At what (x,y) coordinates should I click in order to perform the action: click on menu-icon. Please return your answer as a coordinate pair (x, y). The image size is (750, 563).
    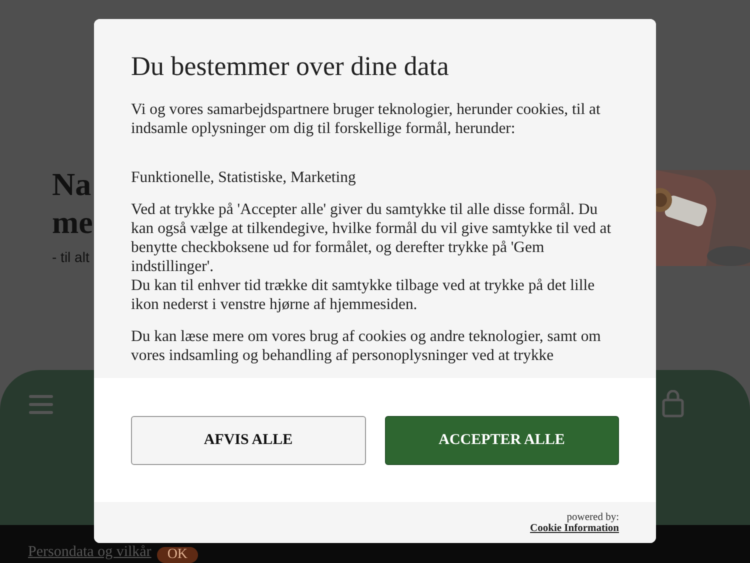
    Looking at the image, I should click on (41, 405).